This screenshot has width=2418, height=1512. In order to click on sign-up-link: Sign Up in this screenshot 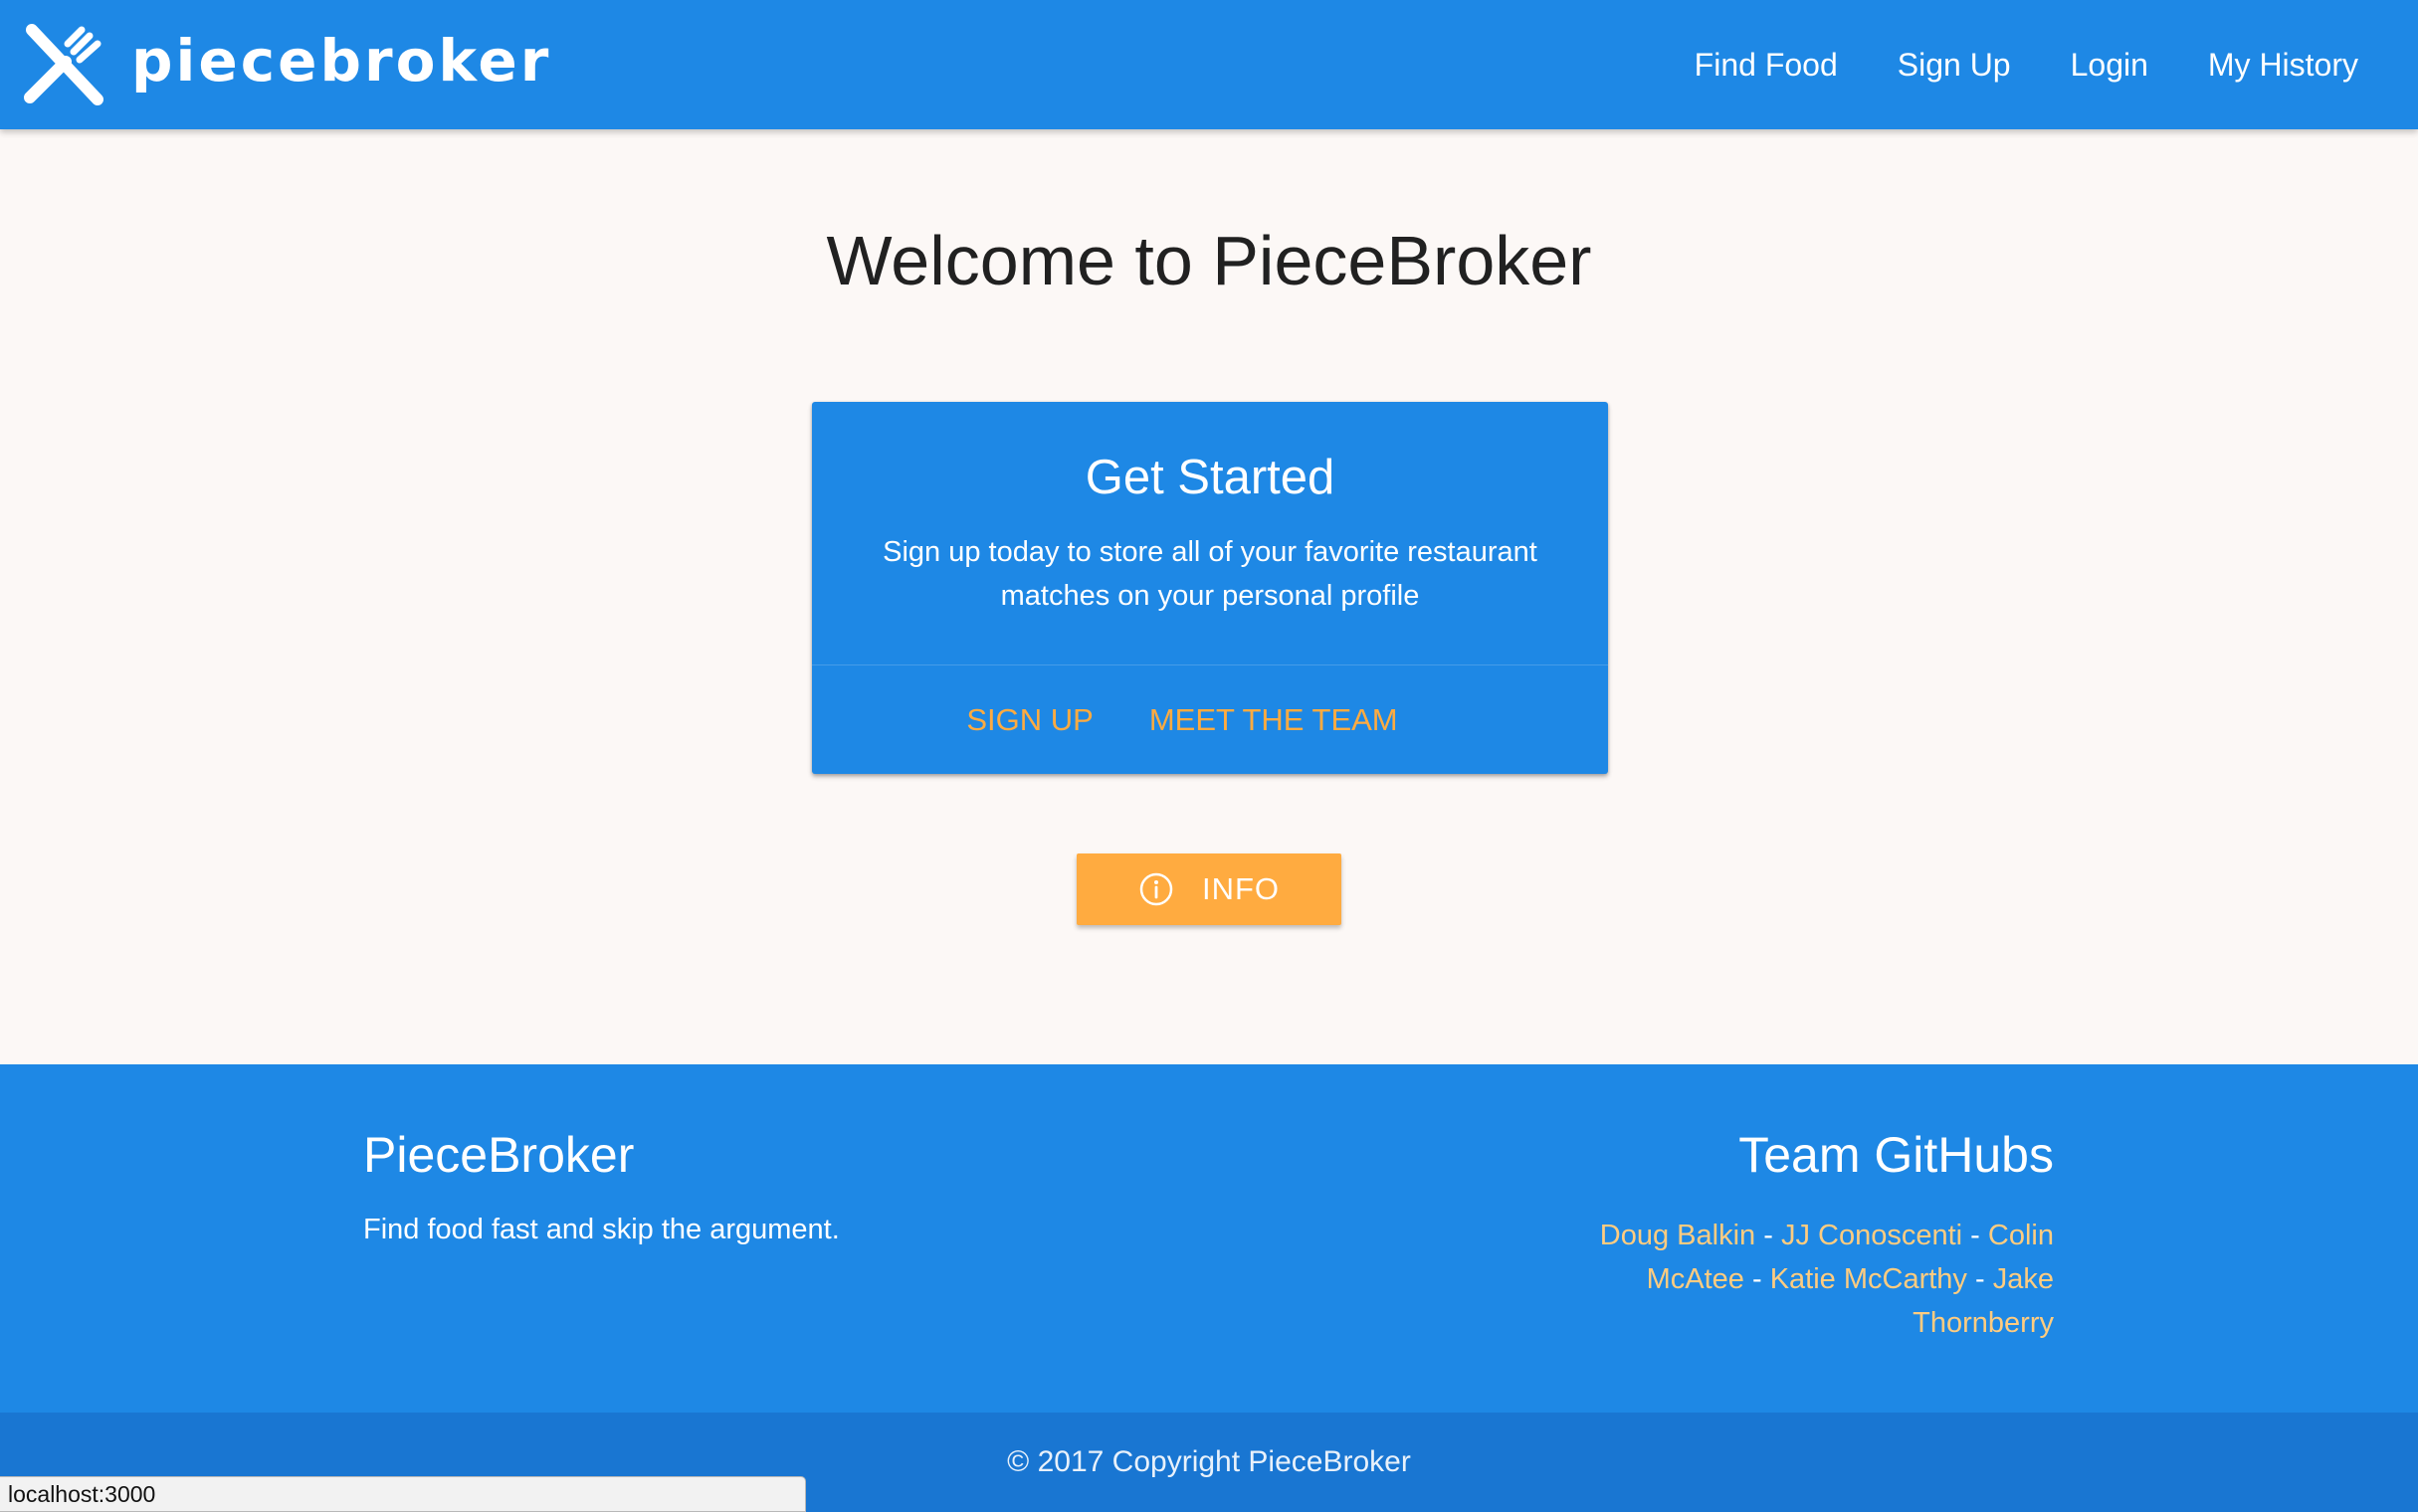, I will do `click(1029, 720)`.